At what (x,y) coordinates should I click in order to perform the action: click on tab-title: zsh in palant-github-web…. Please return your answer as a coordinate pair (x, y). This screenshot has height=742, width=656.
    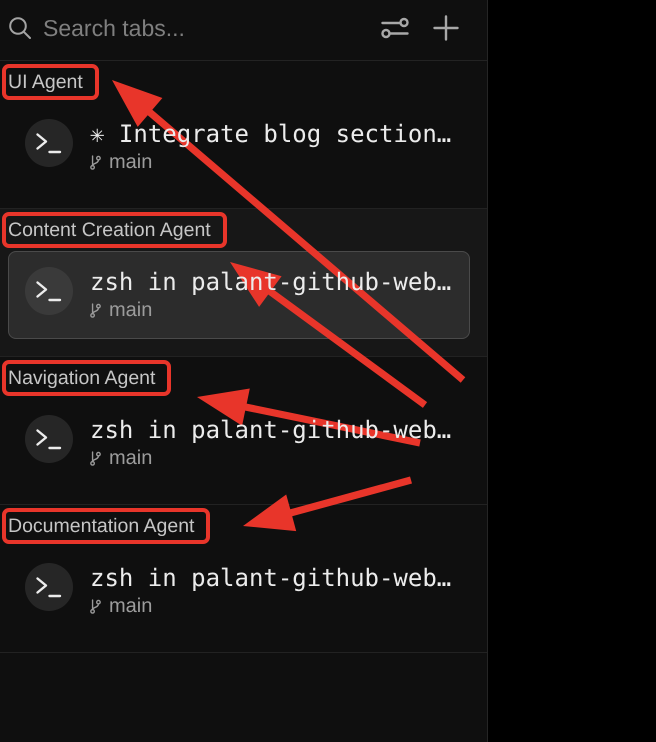
    Looking at the image, I should click on (271, 578).